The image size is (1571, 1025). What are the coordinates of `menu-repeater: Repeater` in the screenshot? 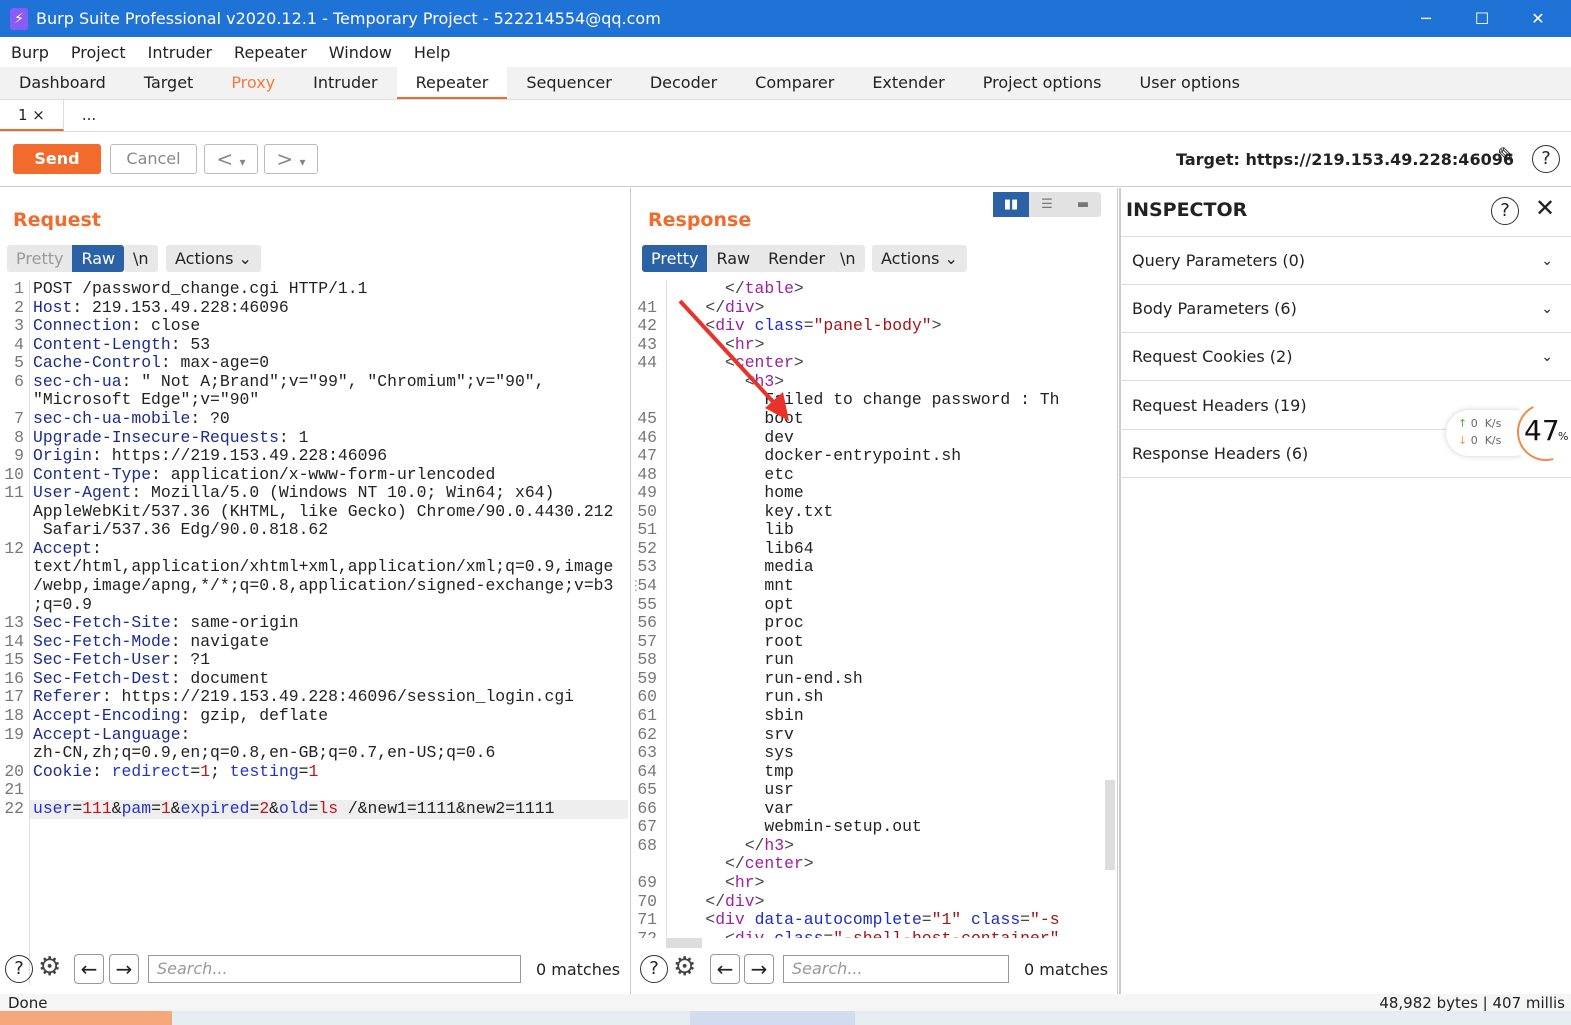 It's located at (270, 52).